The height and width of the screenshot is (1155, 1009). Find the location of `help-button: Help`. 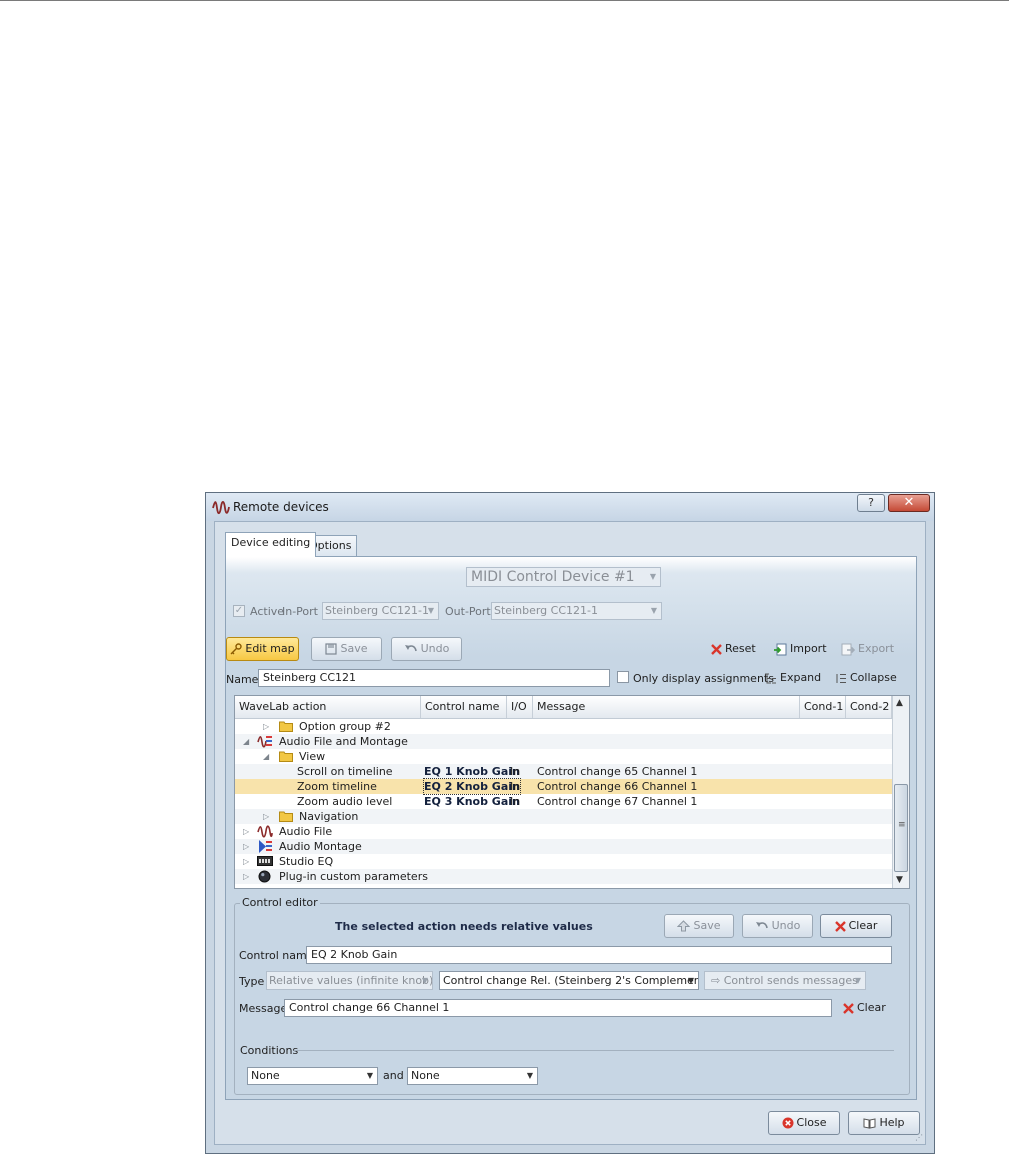

help-button: Help is located at coordinates (884, 1123).